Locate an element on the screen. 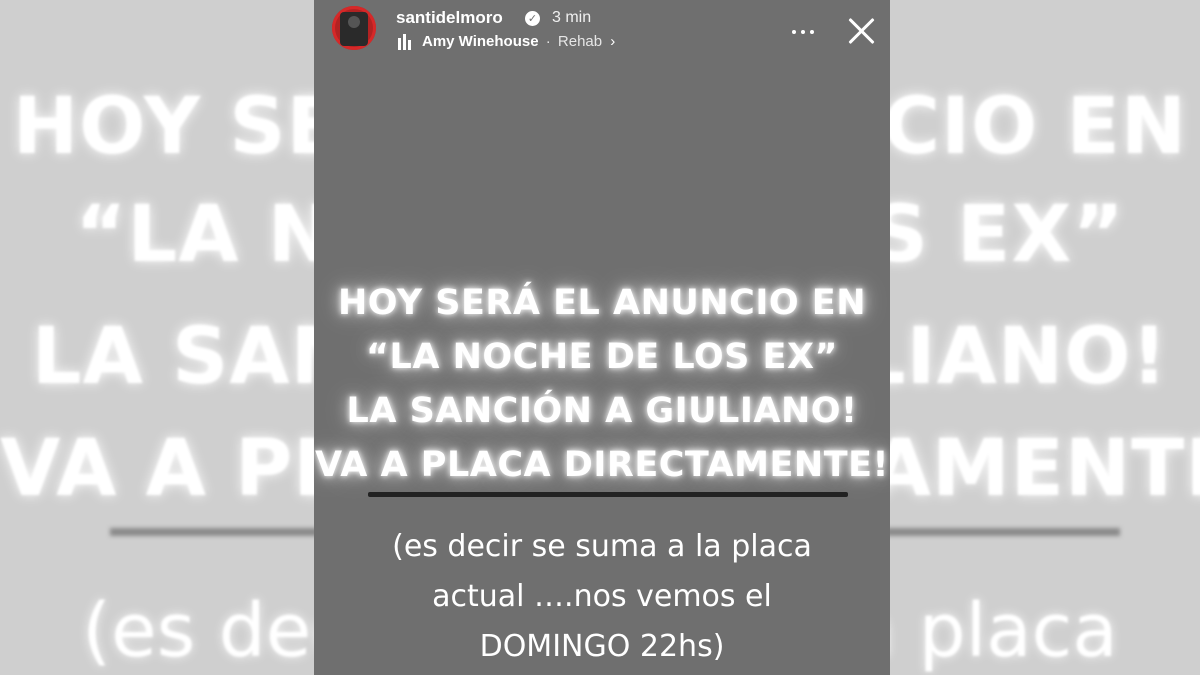  username: santidelmoro is located at coordinates (449, 18).